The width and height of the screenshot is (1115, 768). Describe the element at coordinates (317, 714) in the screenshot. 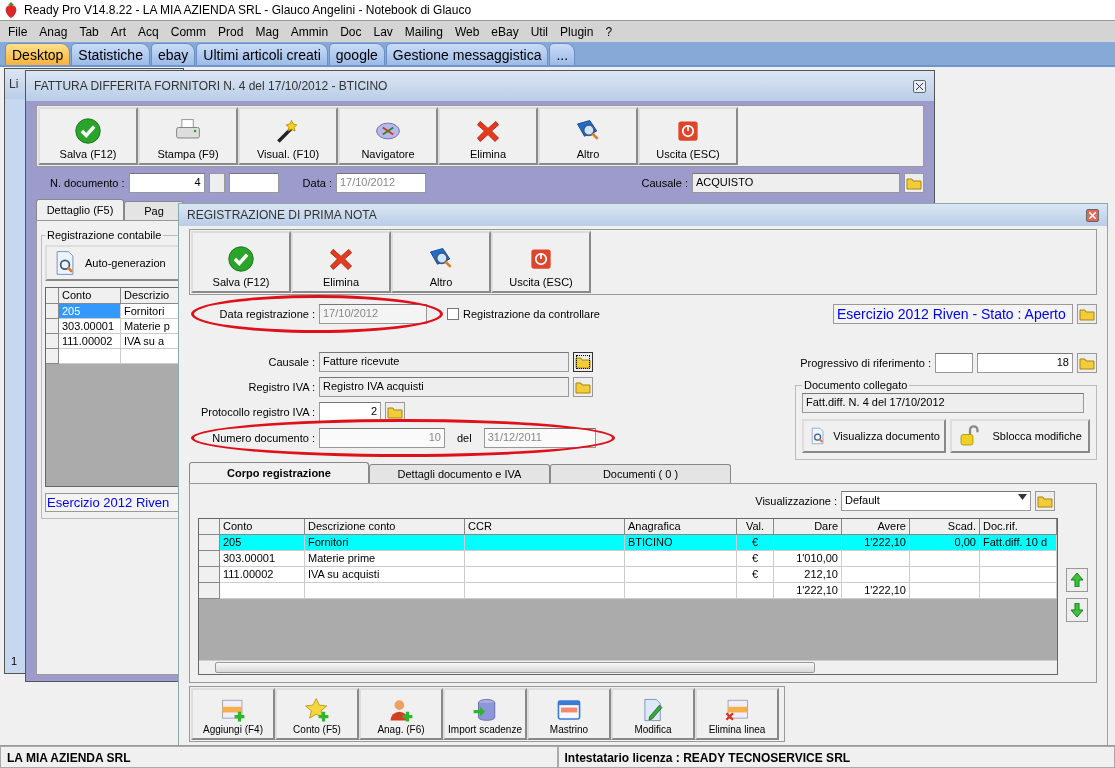

I see `toolbar-button: Conto (F5)` at that location.